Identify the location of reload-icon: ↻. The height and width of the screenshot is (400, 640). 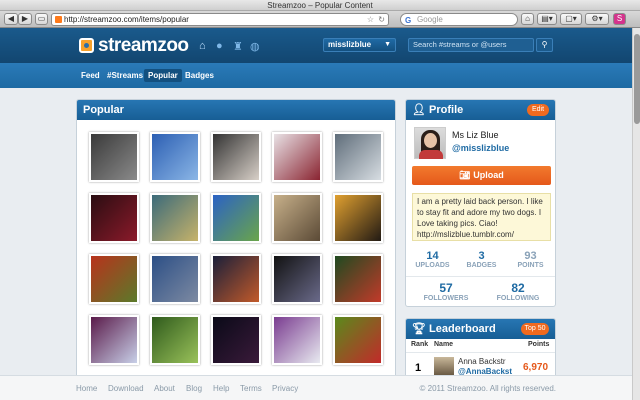
(381, 19).